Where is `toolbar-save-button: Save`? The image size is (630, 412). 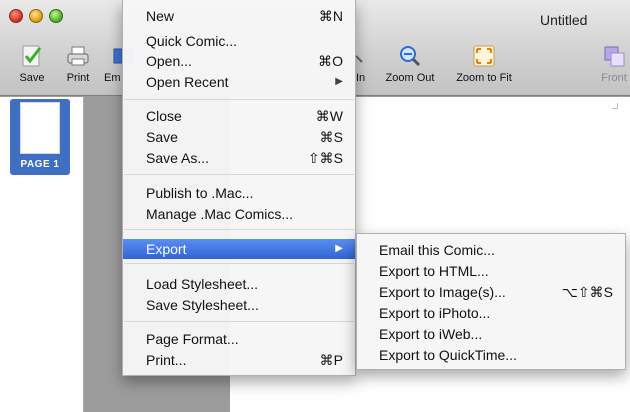
toolbar-save-button: Save is located at coordinates (32, 64).